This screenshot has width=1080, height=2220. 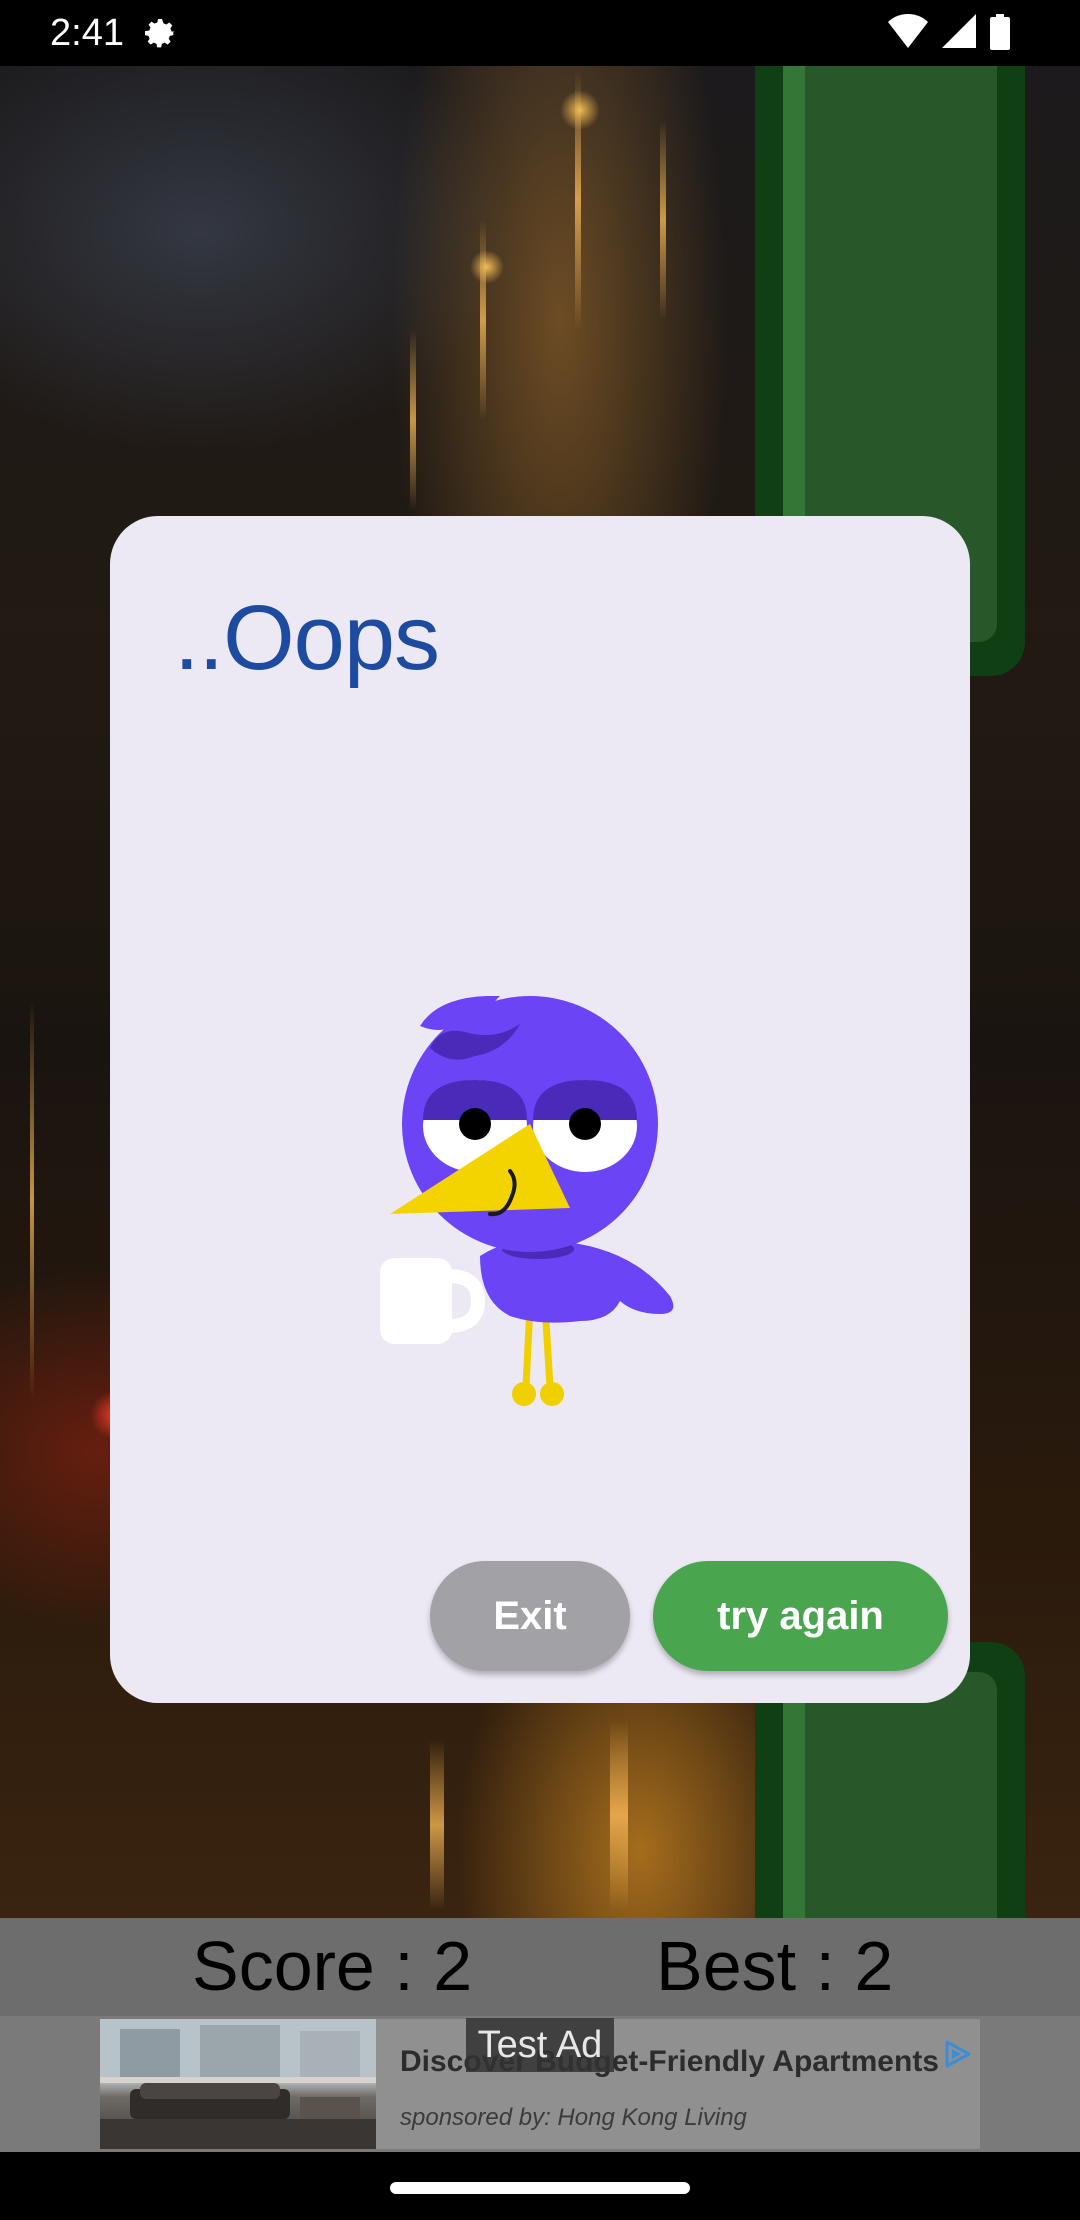 I want to click on bottom-pipe-highlight, so click(x=794, y=1795).